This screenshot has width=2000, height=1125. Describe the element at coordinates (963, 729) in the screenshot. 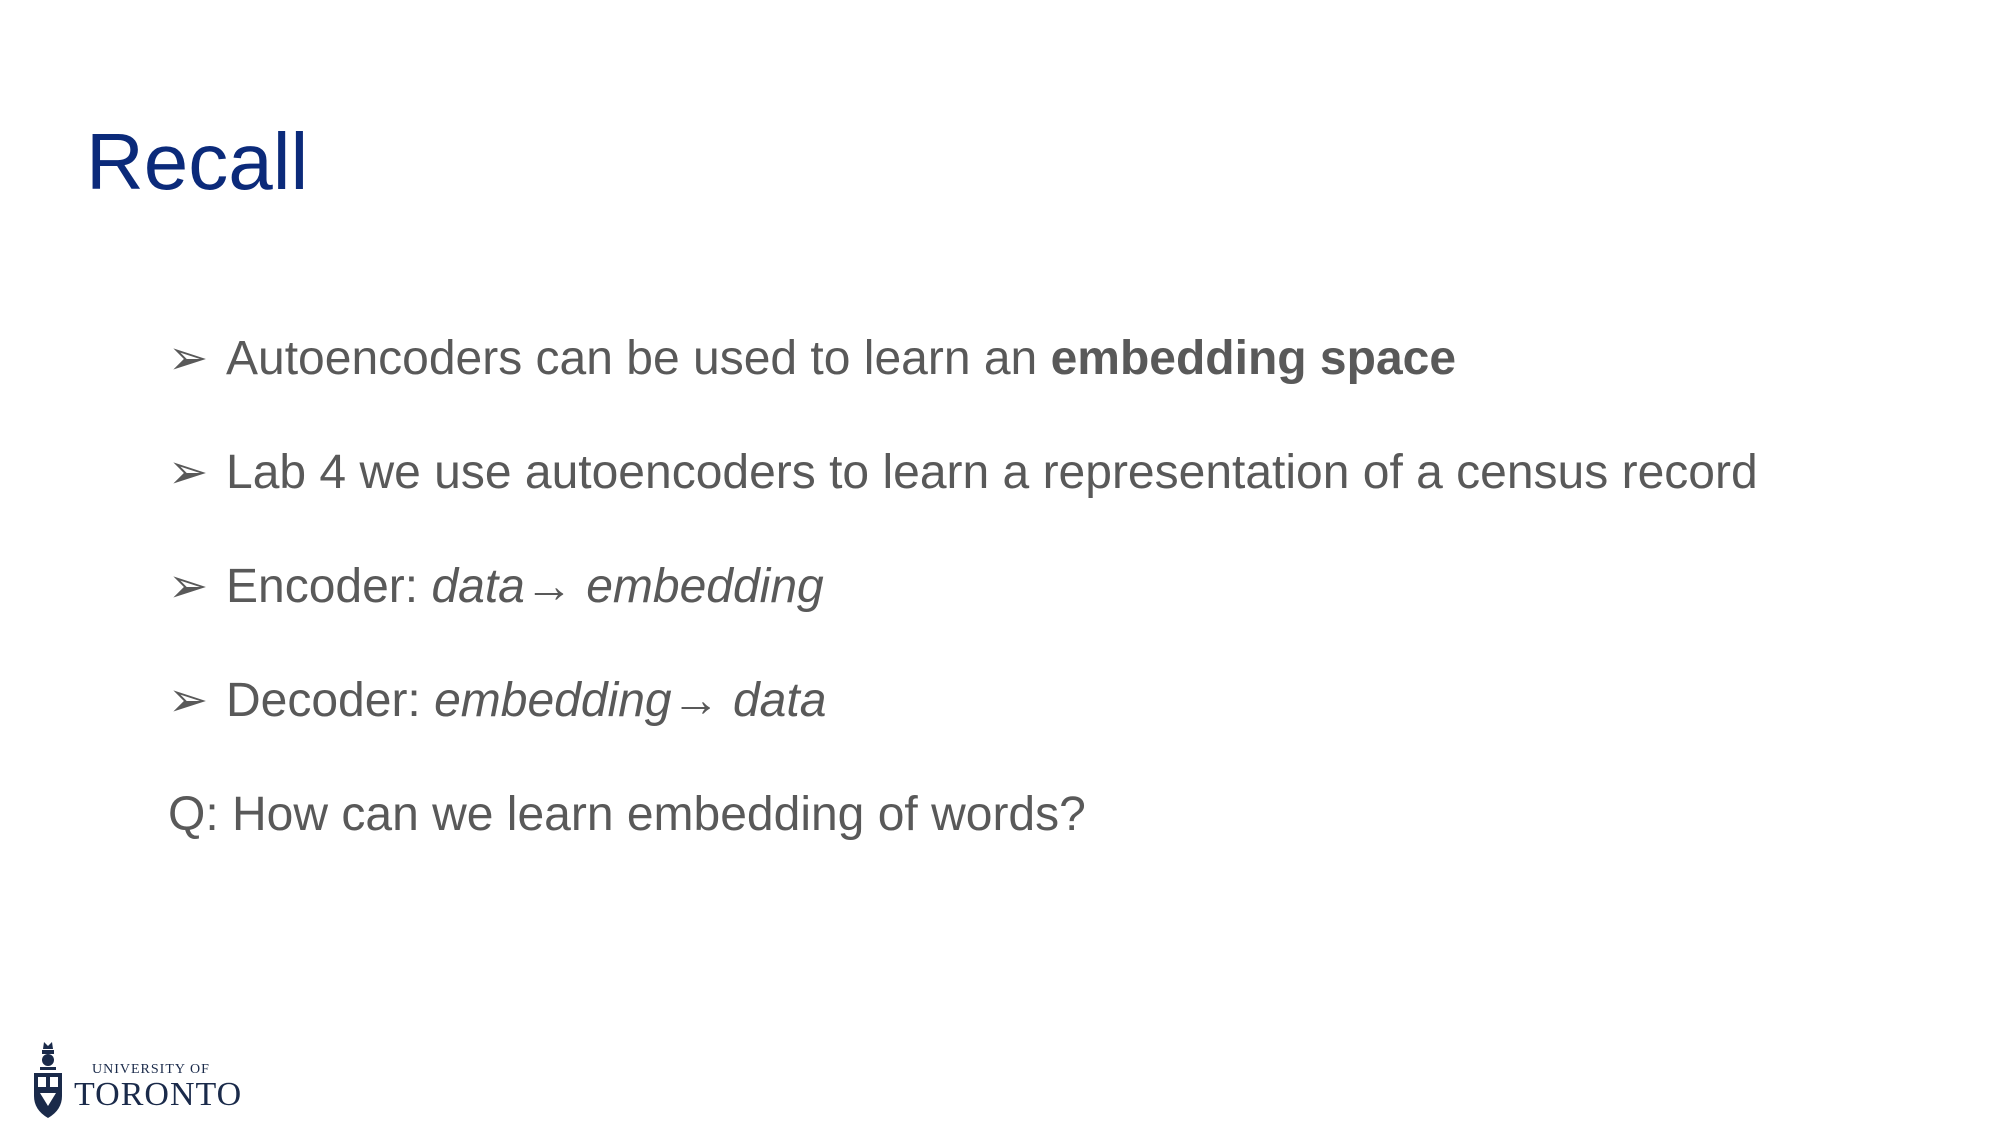

I see `bullet-item-decoder: ➢ Decoder: embedding→ data` at that location.